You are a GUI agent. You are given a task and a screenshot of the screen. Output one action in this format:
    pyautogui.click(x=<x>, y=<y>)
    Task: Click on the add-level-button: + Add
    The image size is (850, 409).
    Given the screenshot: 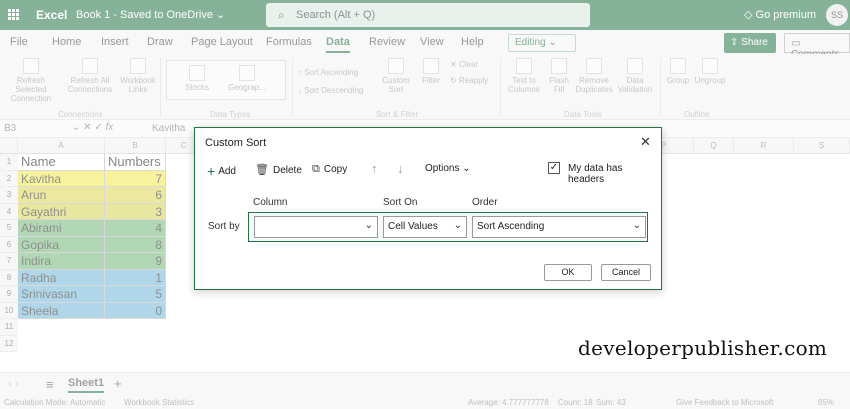 What is the action you would take?
    pyautogui.click(x=221, y=171)
    